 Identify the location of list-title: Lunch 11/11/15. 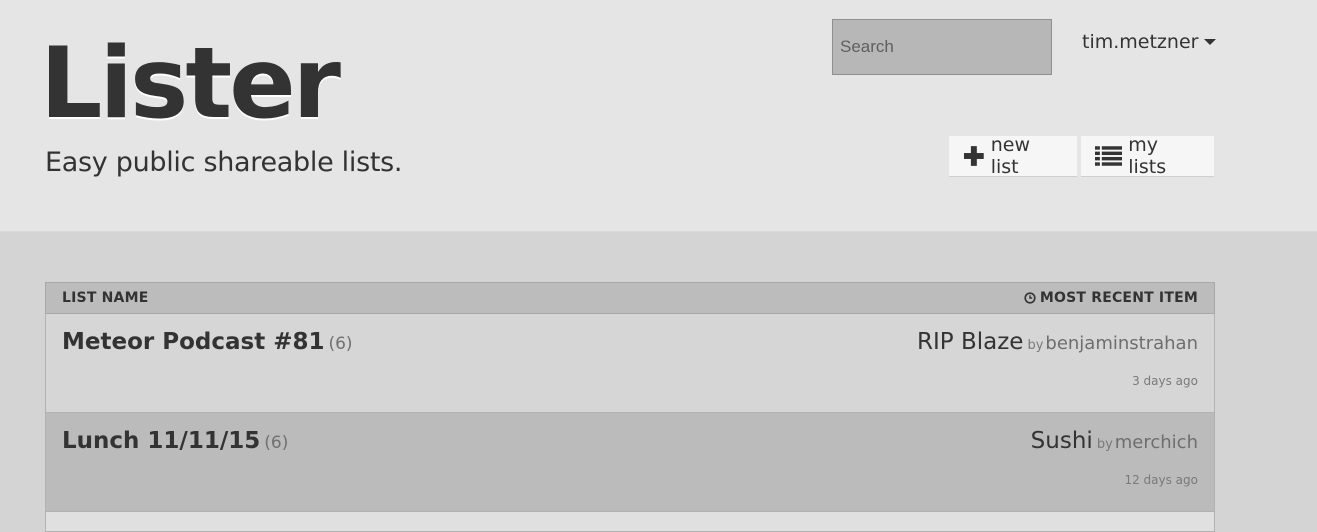
(161, 441).